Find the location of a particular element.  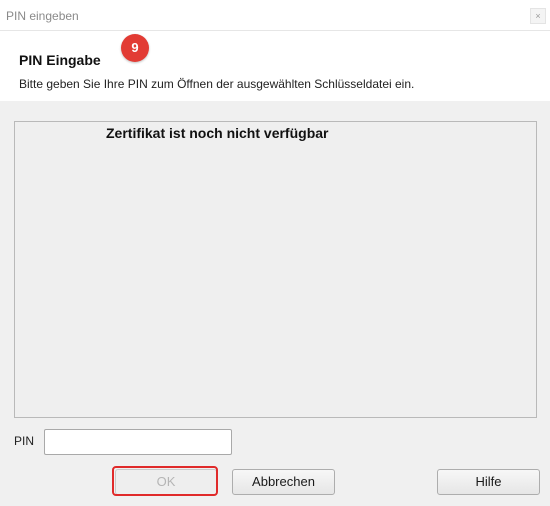

close-button: × is located at coordinates (538, 16).